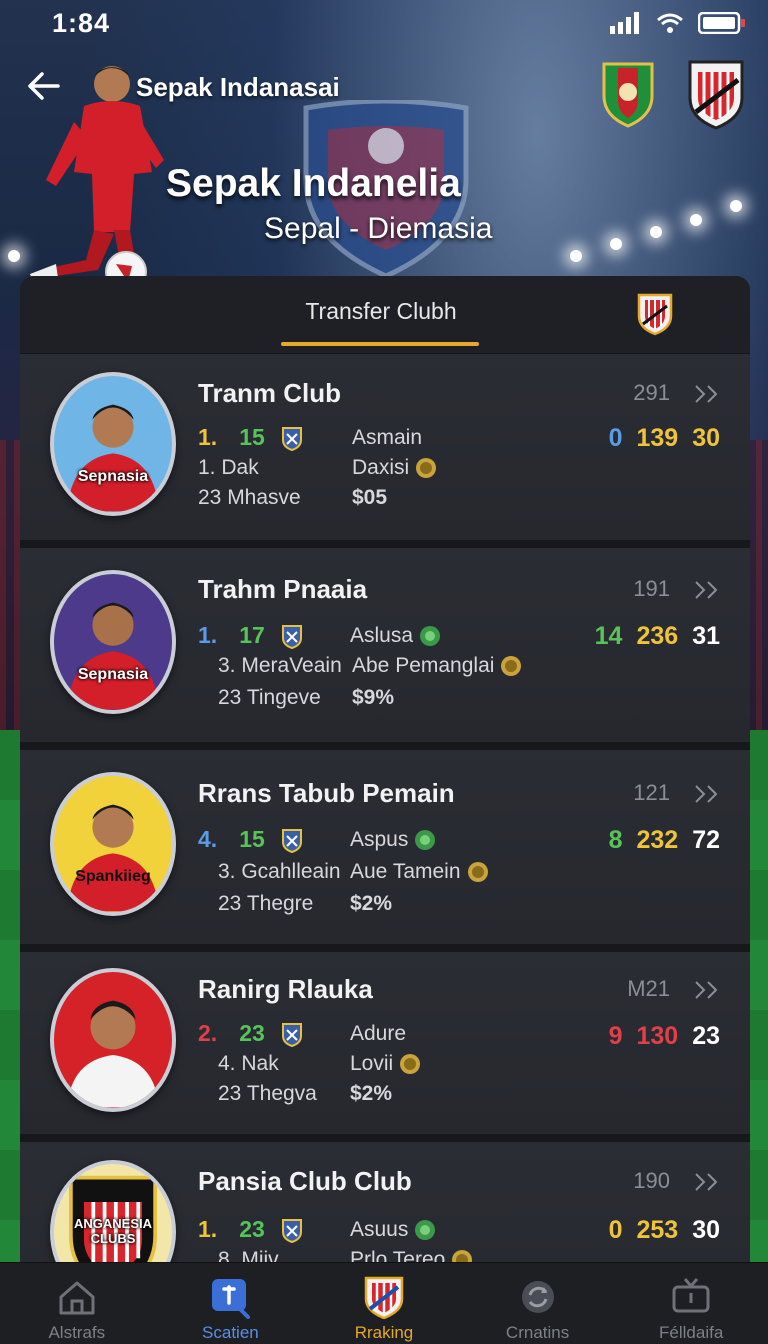 The image size is (768, 1344). Describe the element at coordinates (326, 793) in the screenshot. I see `card-title: Rrans Tabub Pemain` at that location.